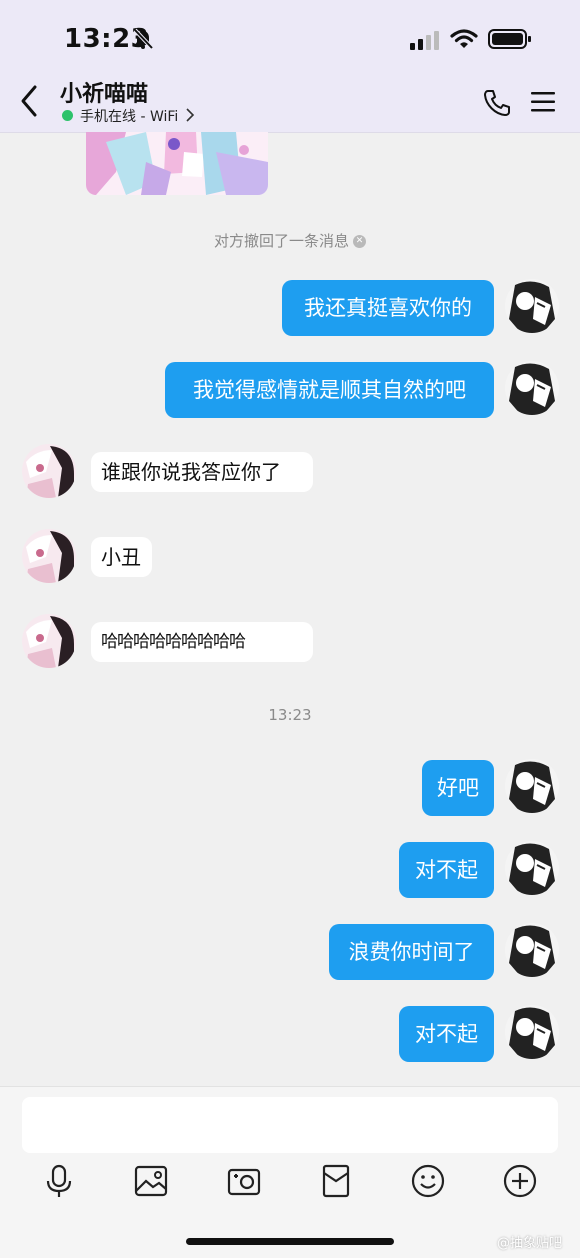 The image size is (580, 1258). What do you see at coordinates (290, 36) in the screenshot?
I see `status-bar: 13:23` at bounding box center [290, 36].